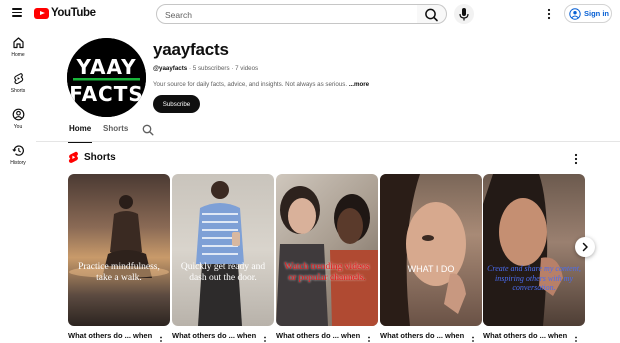 Image resolution: width=620 pixels, height=343 pixels. I want to click on short-card: Quickly get ready and dash out the door., so click(223, 250).